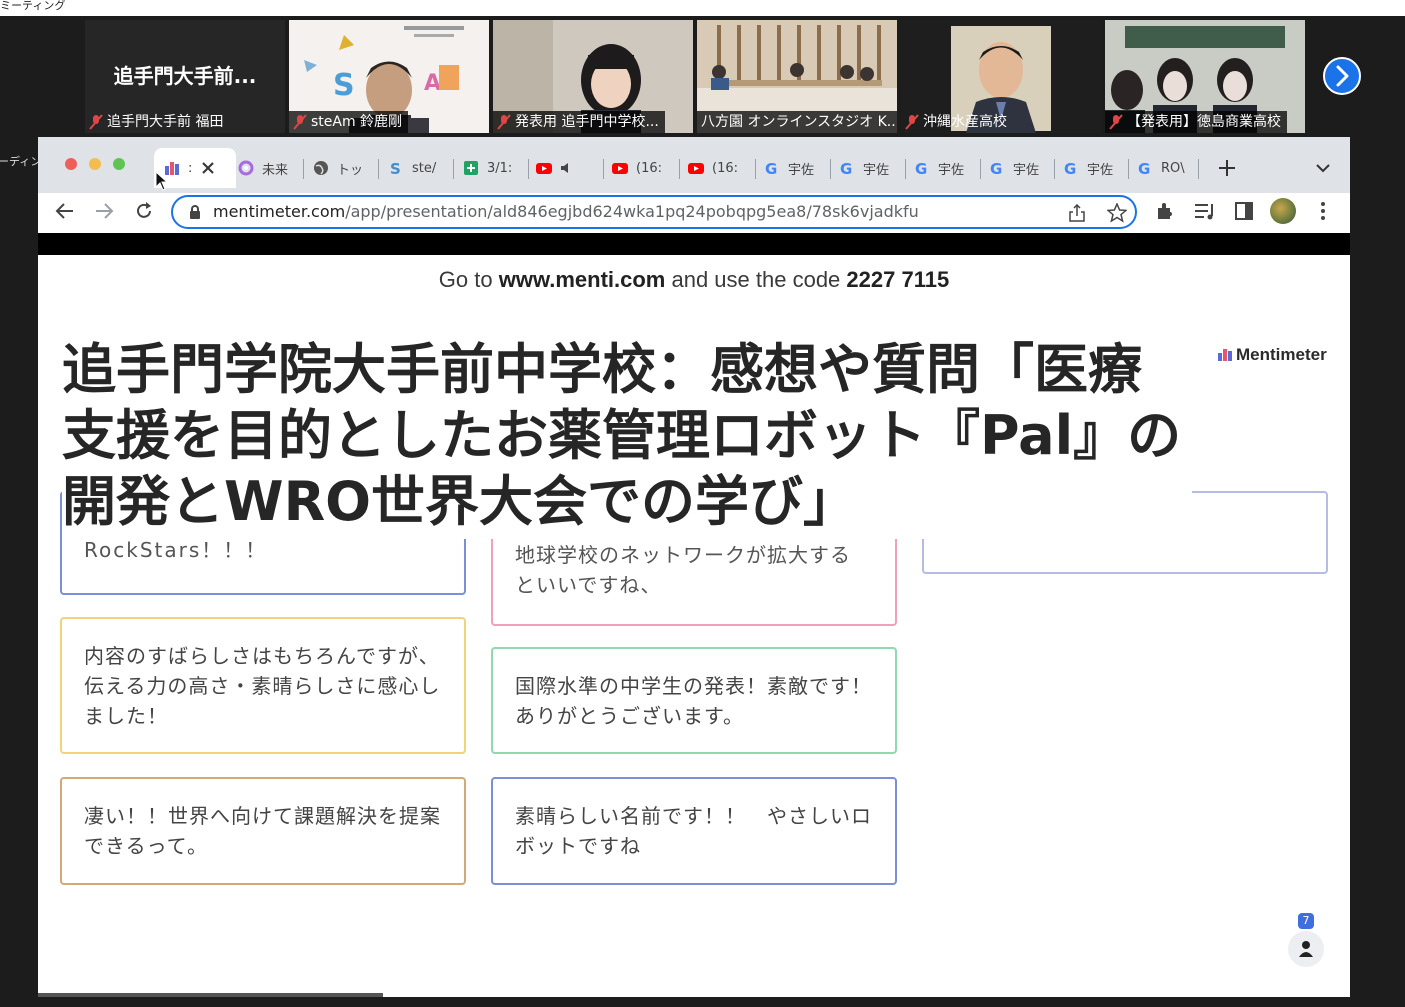 The width and height of the screenshot is (1405, 1007). What do you see at coordinates (1281, 354) in the screenshot?
I see `brand-text: Mentimeter` at bounding box center [1281, 354].